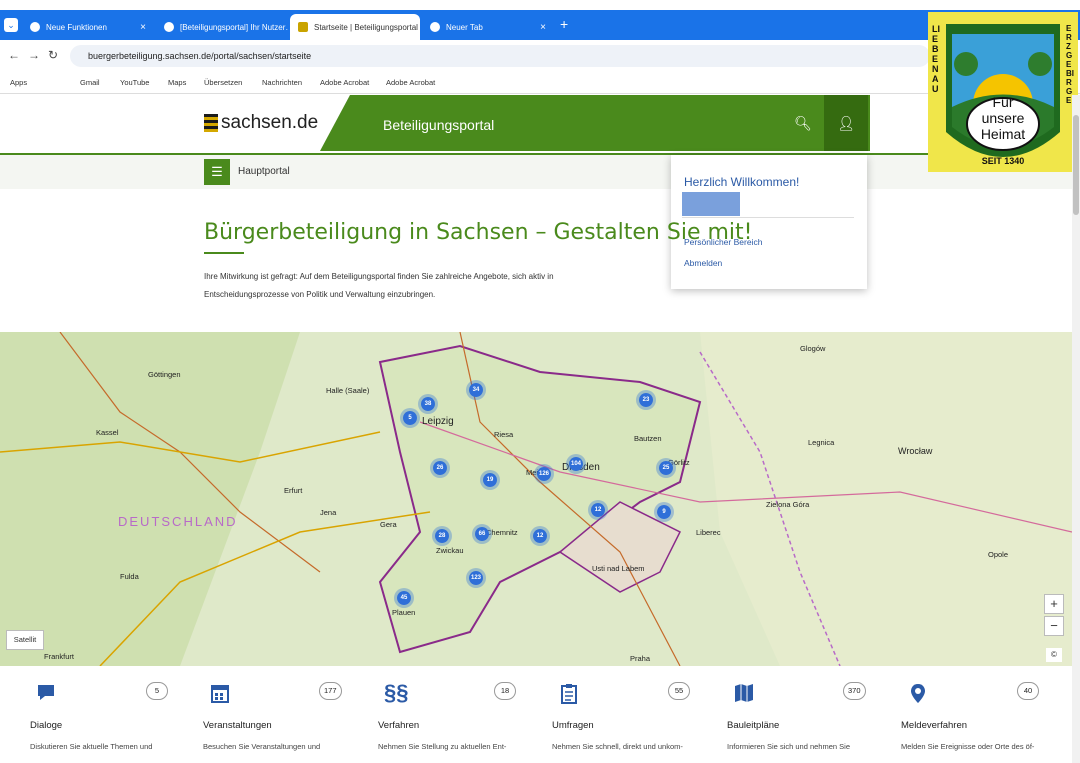 The height and width of the screenshot is (763, 1080). What do you see at coordinates (482, 534) in the screenshot?
I see `map-cluster-marker: 66` at bounding box center [482, 534].